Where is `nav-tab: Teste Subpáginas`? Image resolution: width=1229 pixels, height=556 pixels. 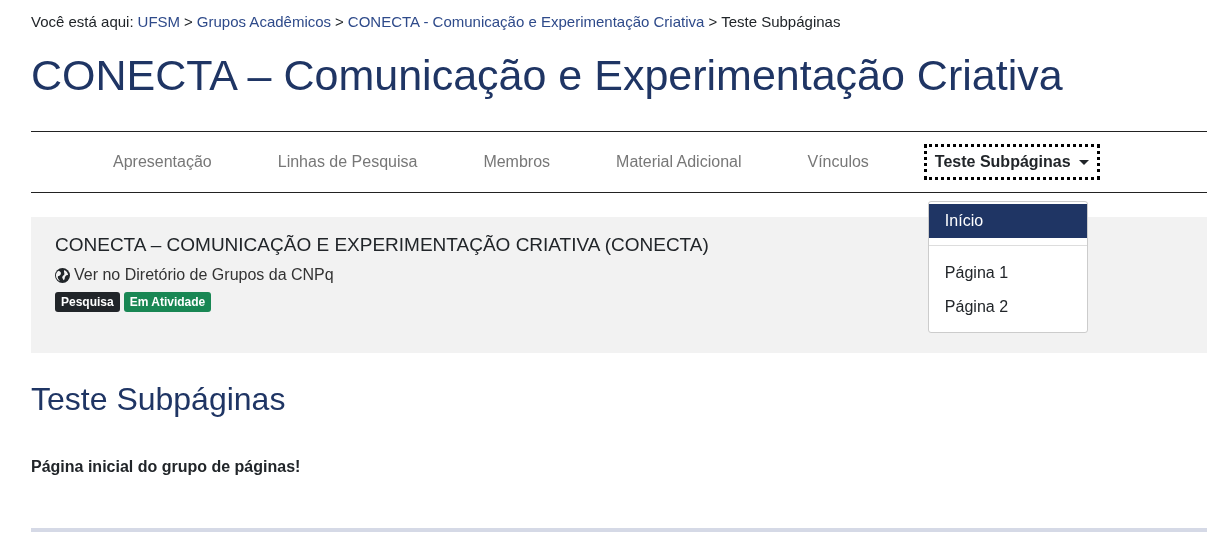 nav-tab: Teste Subpáginas is located at coordinates (1011, 162).